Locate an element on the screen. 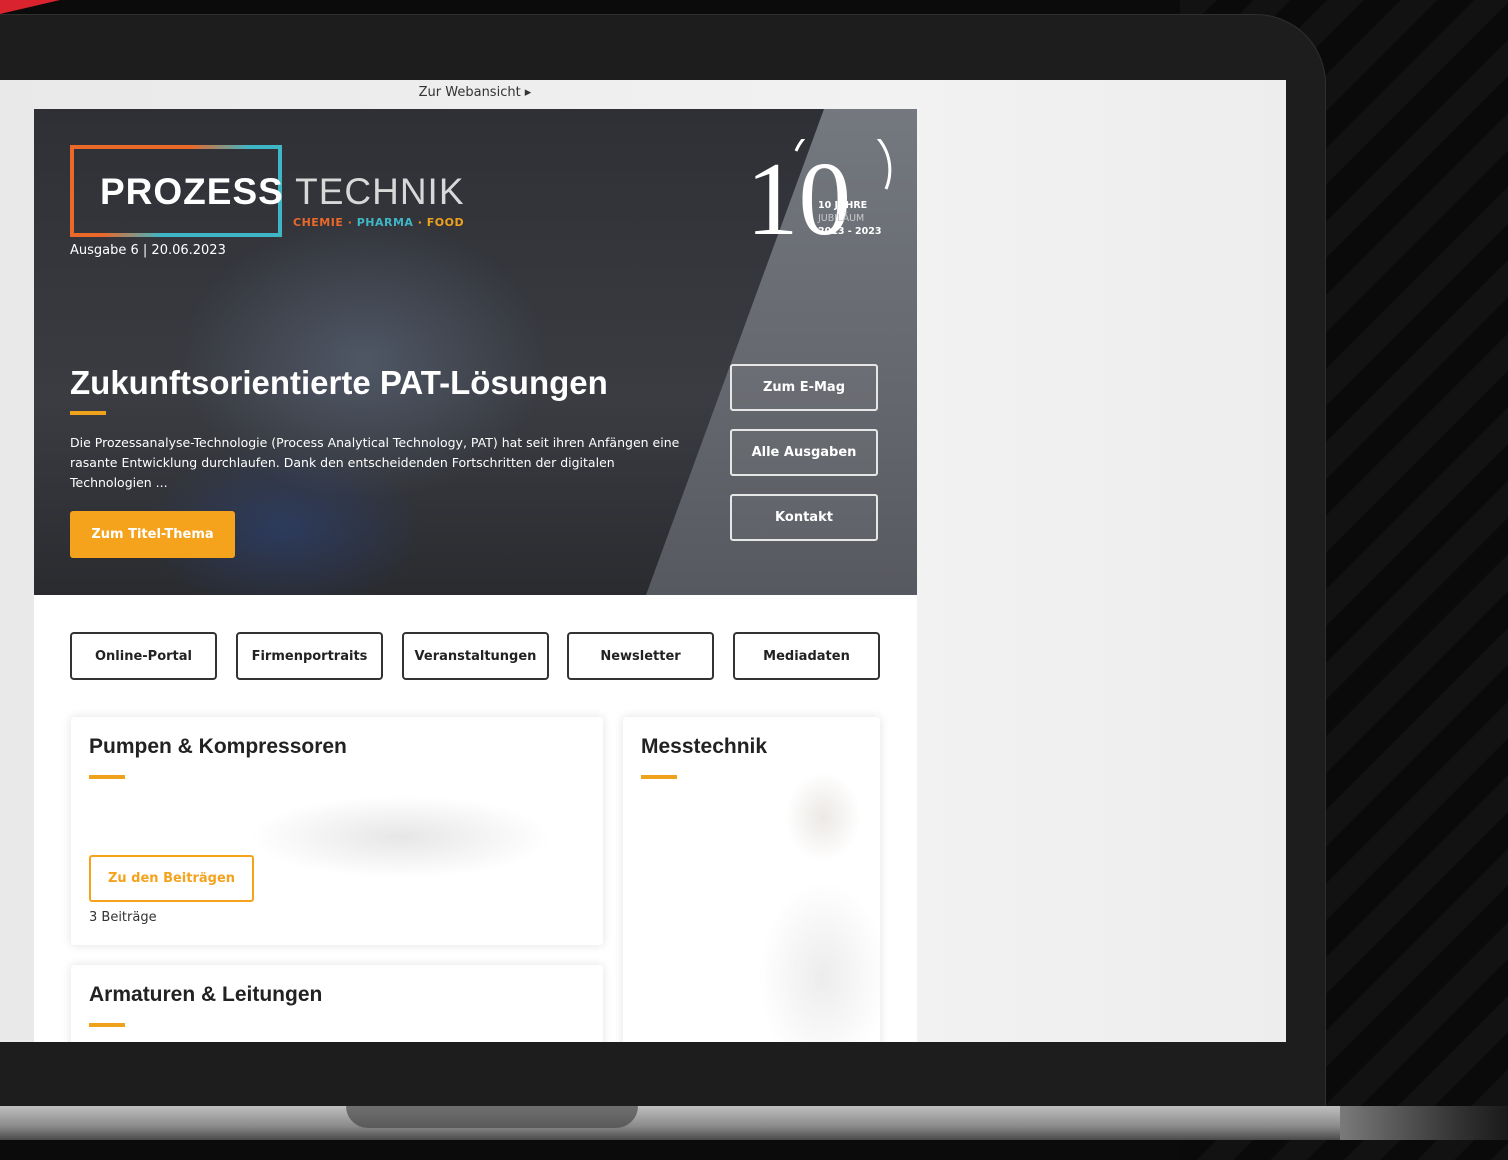 The image size is (1508, 1160). hero-headline: Zukunftsorientierte PAT-Lösungen is located at coordinates (339, 382).